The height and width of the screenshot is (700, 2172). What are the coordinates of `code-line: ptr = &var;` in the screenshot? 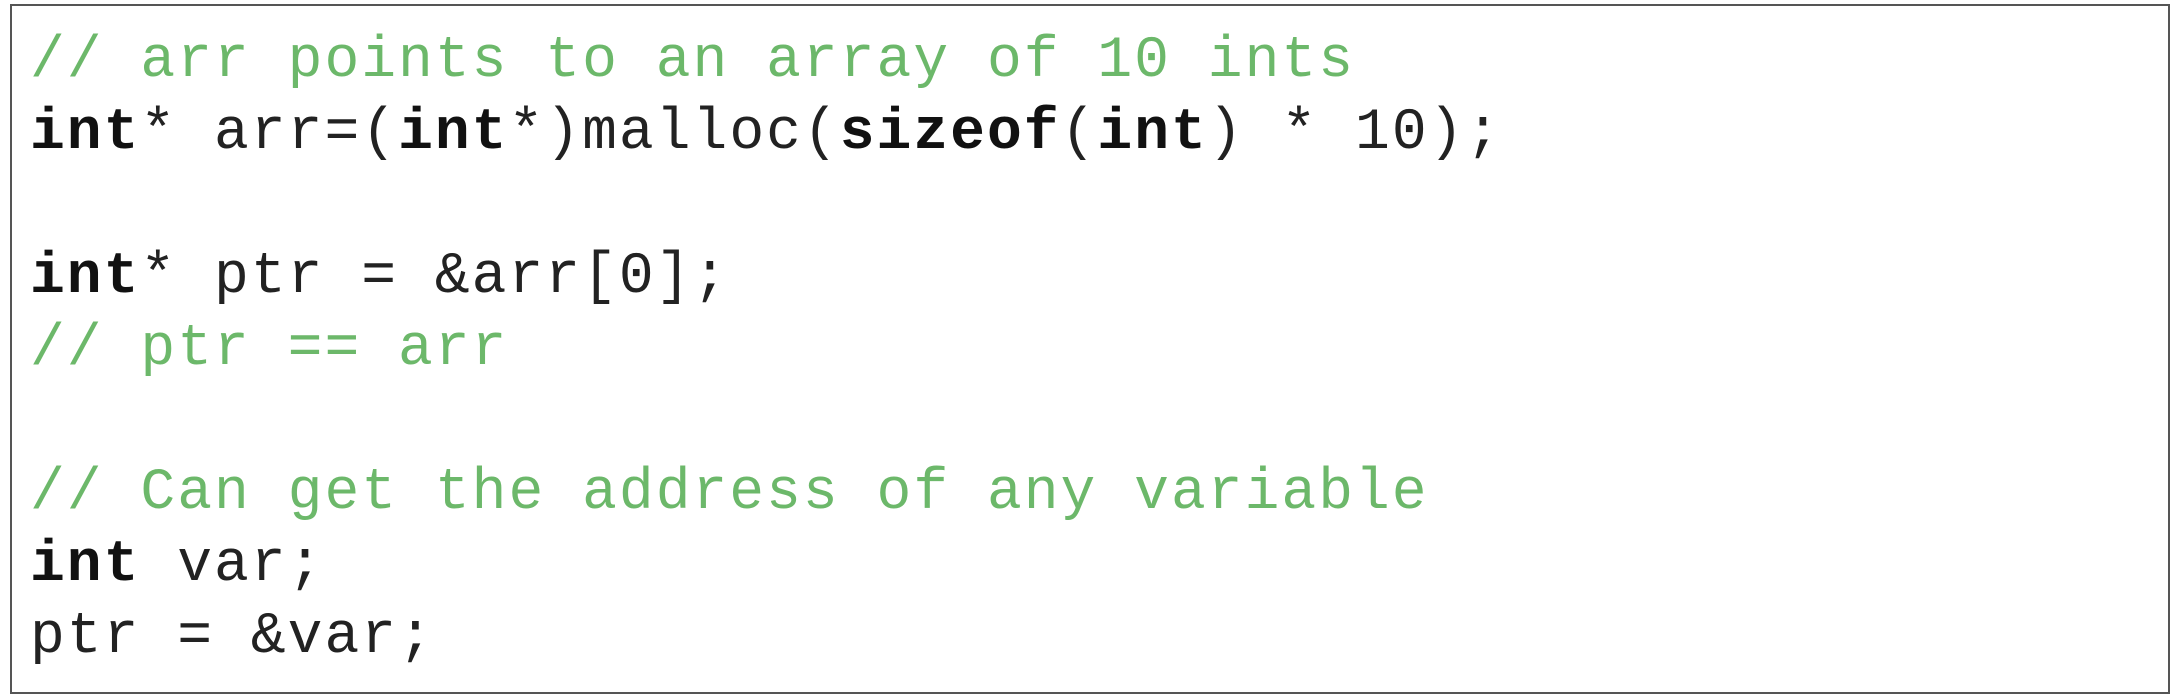 It's located at (232, 638).